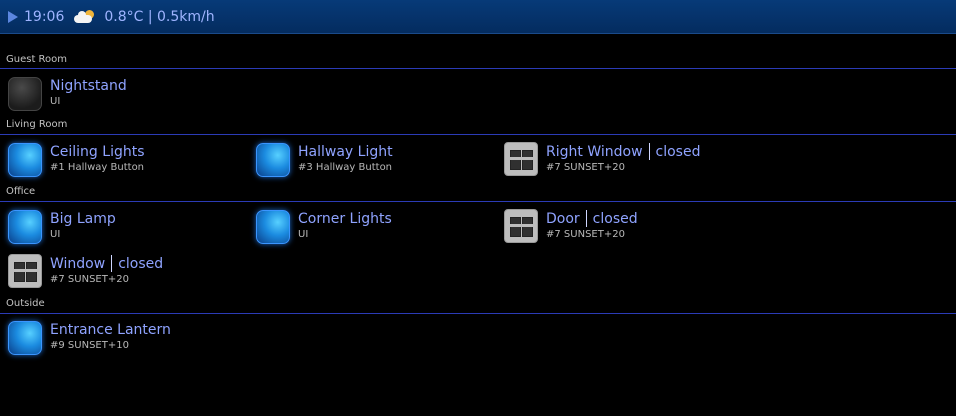 The image size is (956, 416). Describe the element at coordinates (67, 96) in the screenshot. I see `device-nightstand: Nightstand UI` at that location.